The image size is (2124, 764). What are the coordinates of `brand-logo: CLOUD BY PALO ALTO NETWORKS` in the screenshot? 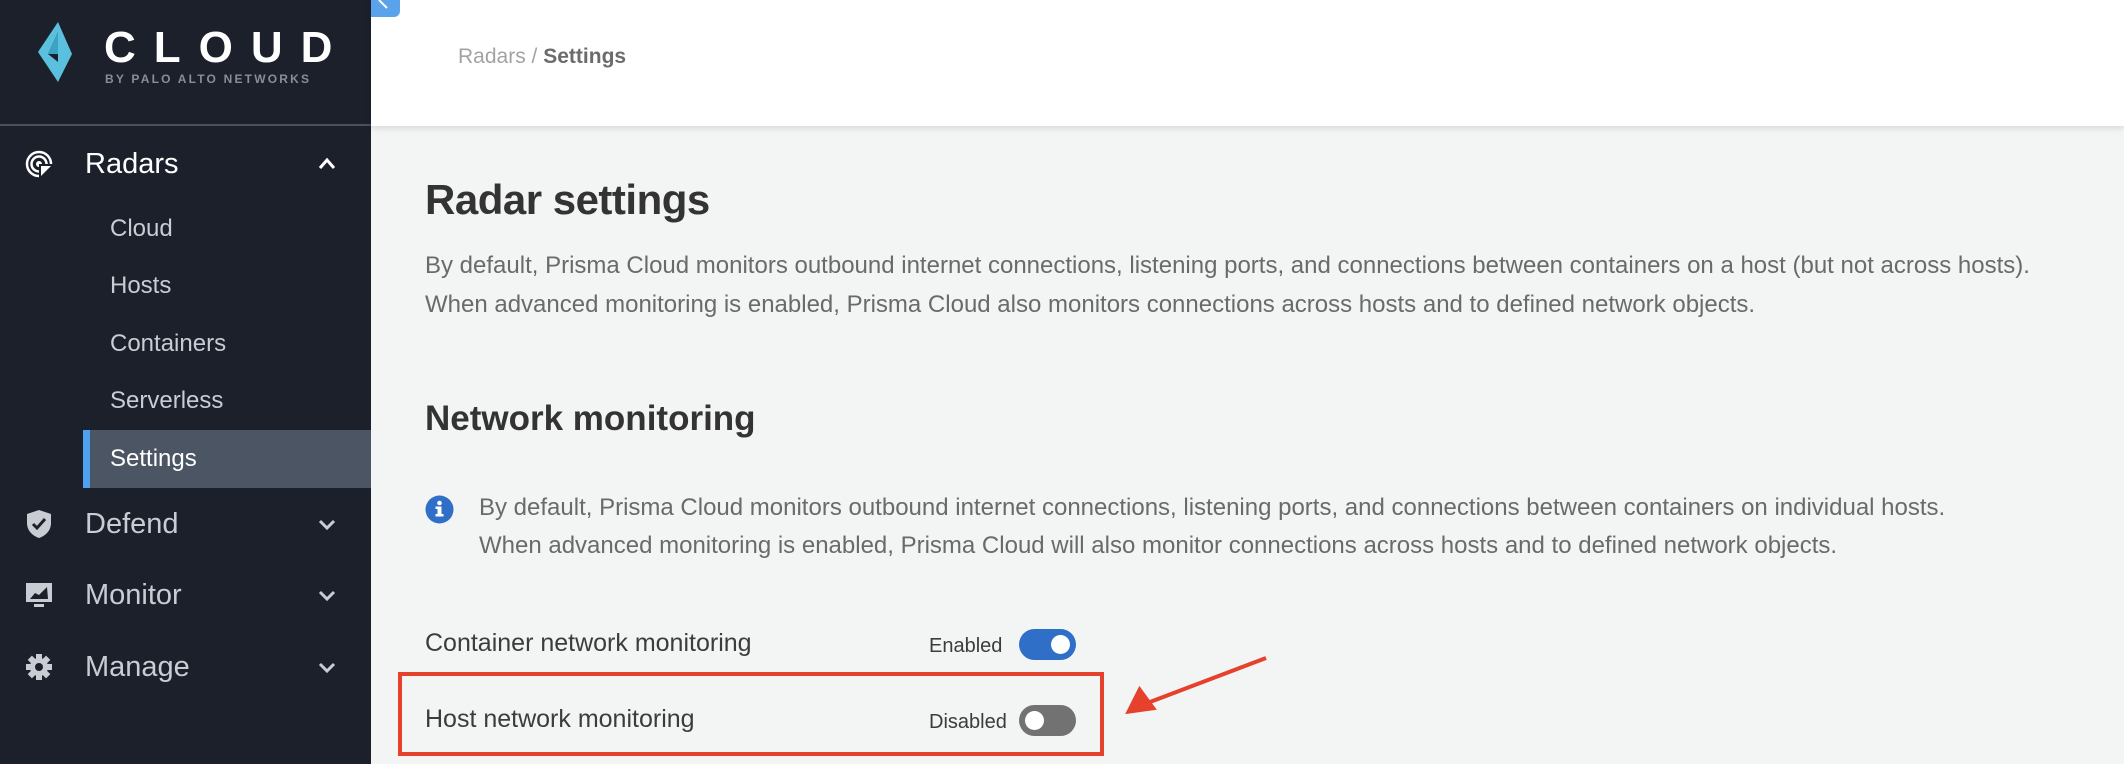 It's located at (185, 63).